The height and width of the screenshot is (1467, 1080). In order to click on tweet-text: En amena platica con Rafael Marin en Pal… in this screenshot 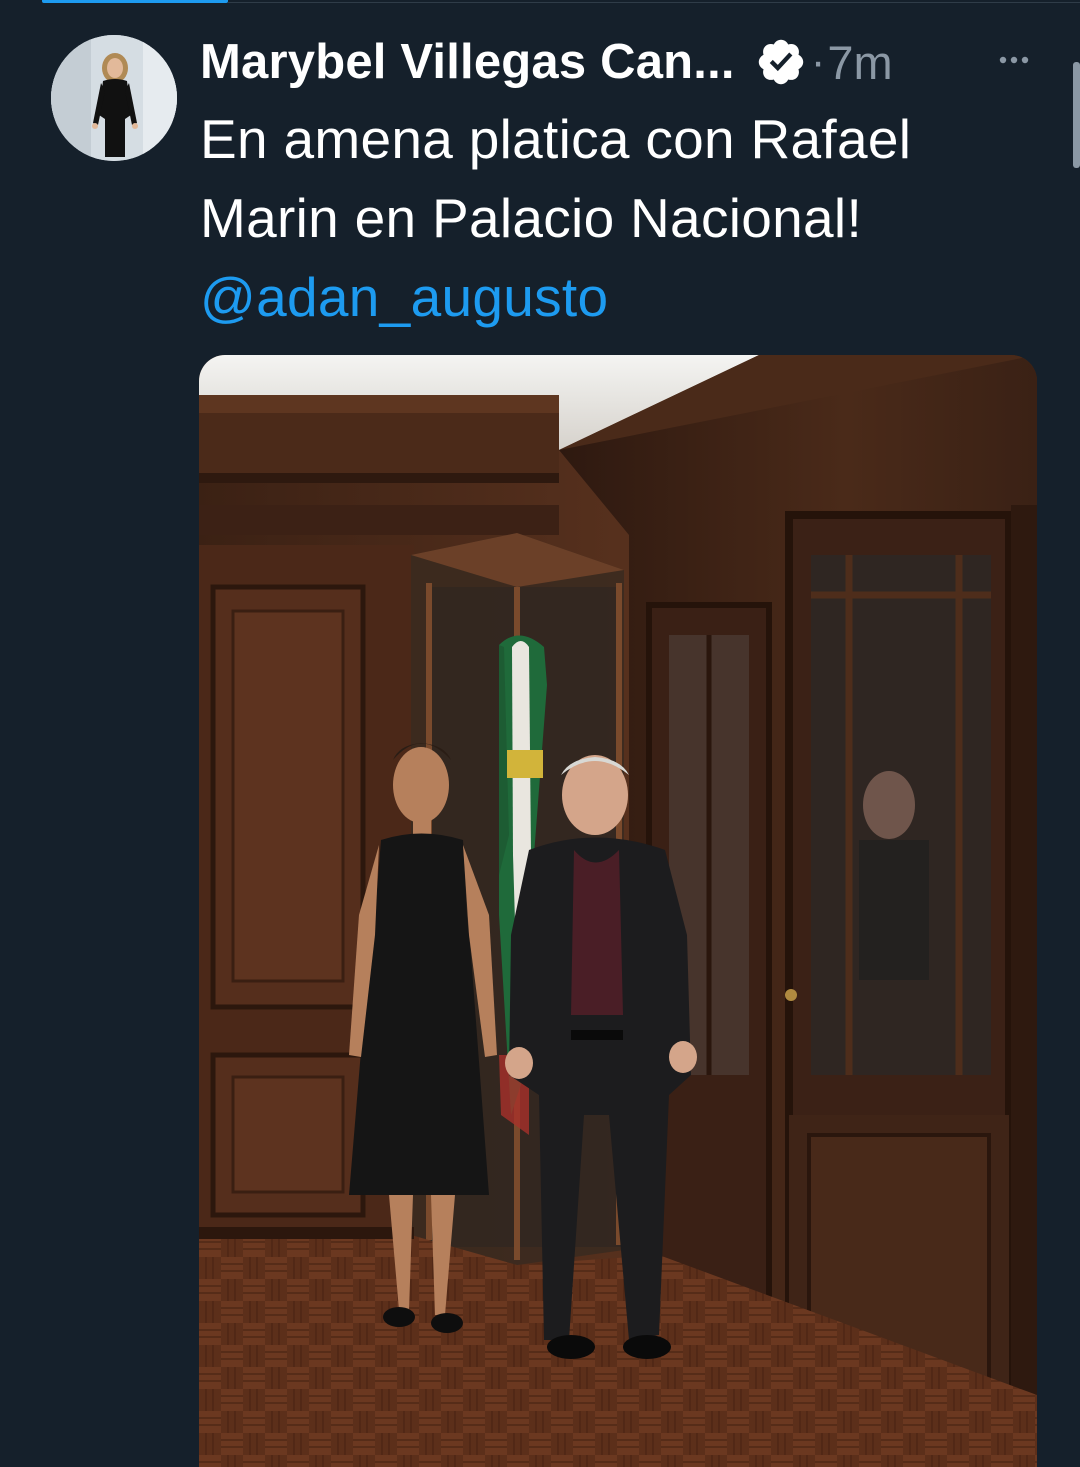, I will do `click(630, 218)`.